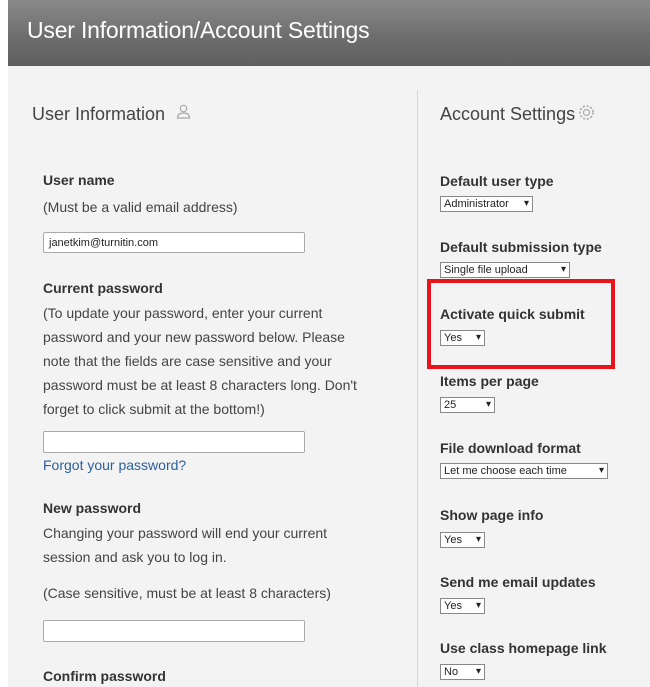  I want to click on items-per-page-select: 25 ▾, so click(467, 405).